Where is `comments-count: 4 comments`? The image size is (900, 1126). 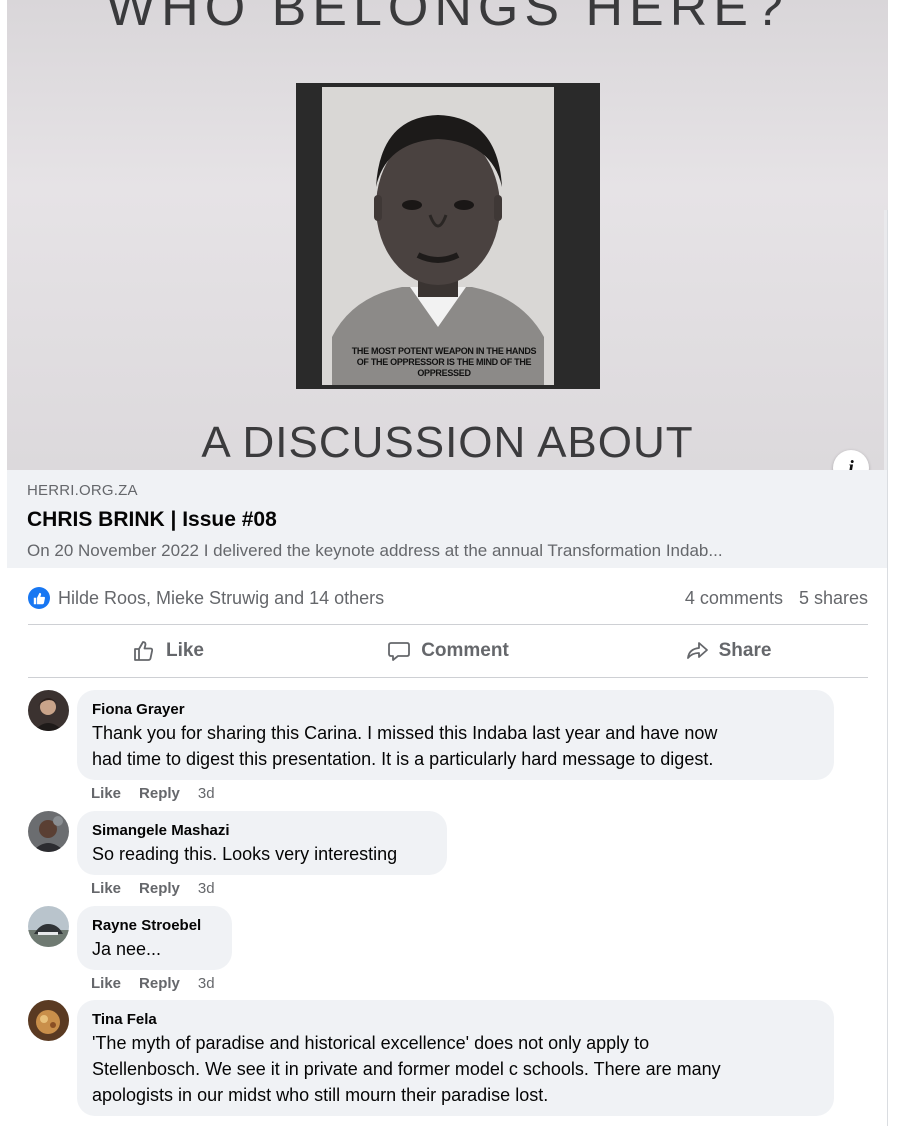 comments-count: 4 comments is located at coordinates (734, 598).